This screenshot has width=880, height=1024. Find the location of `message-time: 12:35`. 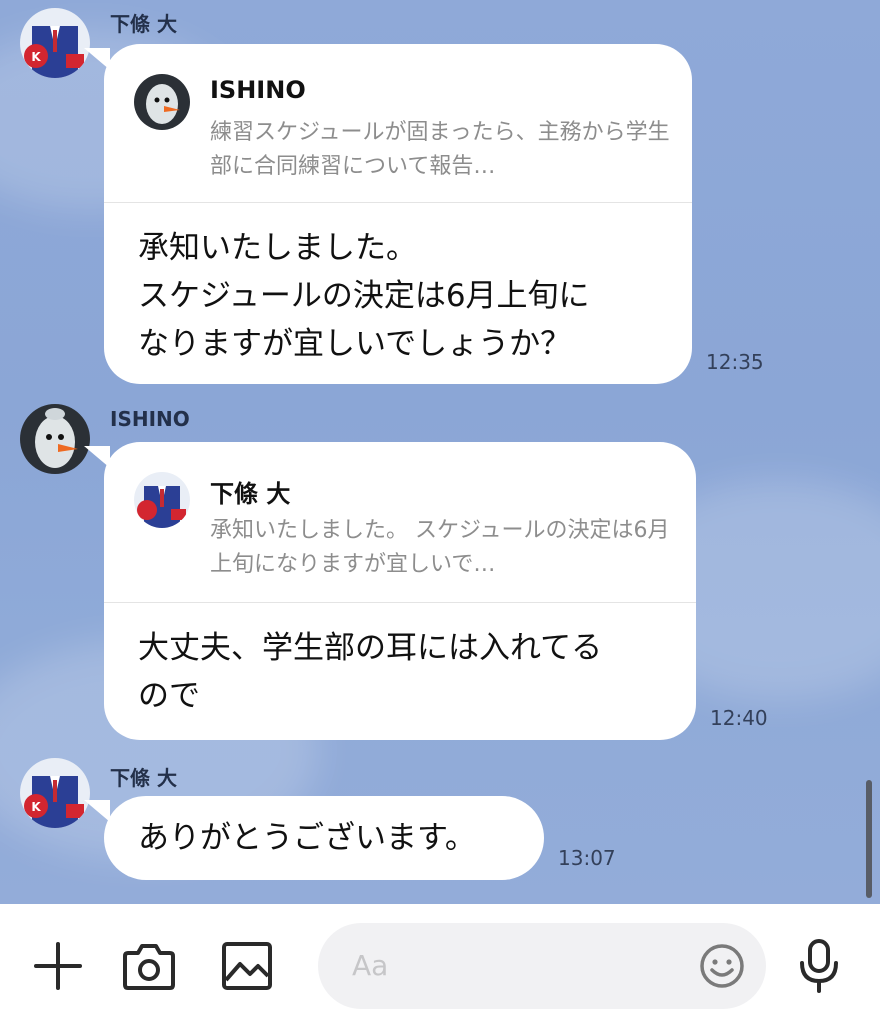

message-time: 12:35 is located at coordinates (735, 362).